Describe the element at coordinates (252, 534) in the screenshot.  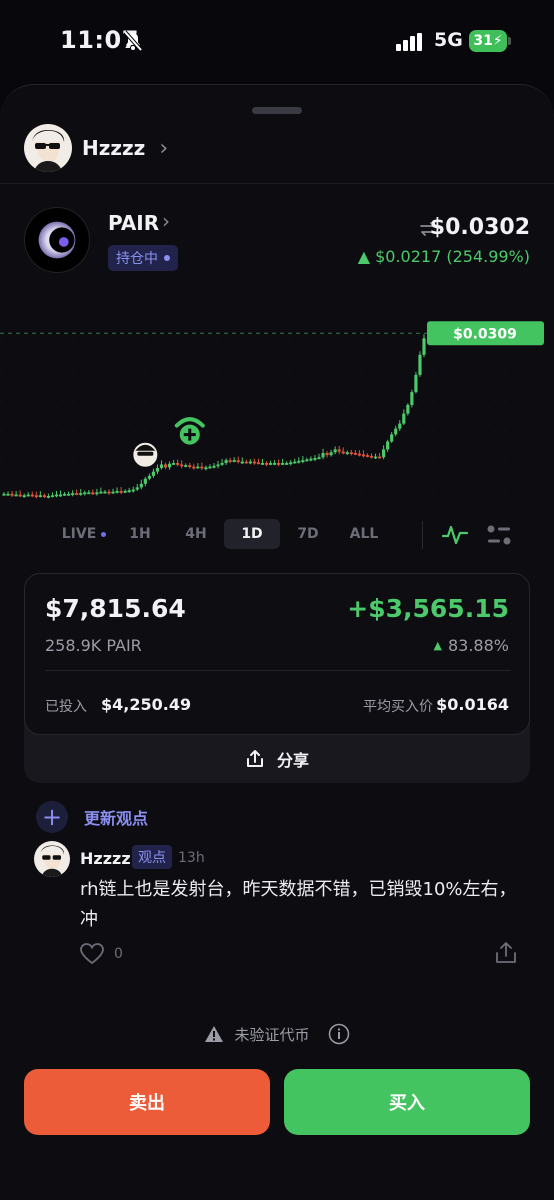
I see `range-1d: 1D` at that location.